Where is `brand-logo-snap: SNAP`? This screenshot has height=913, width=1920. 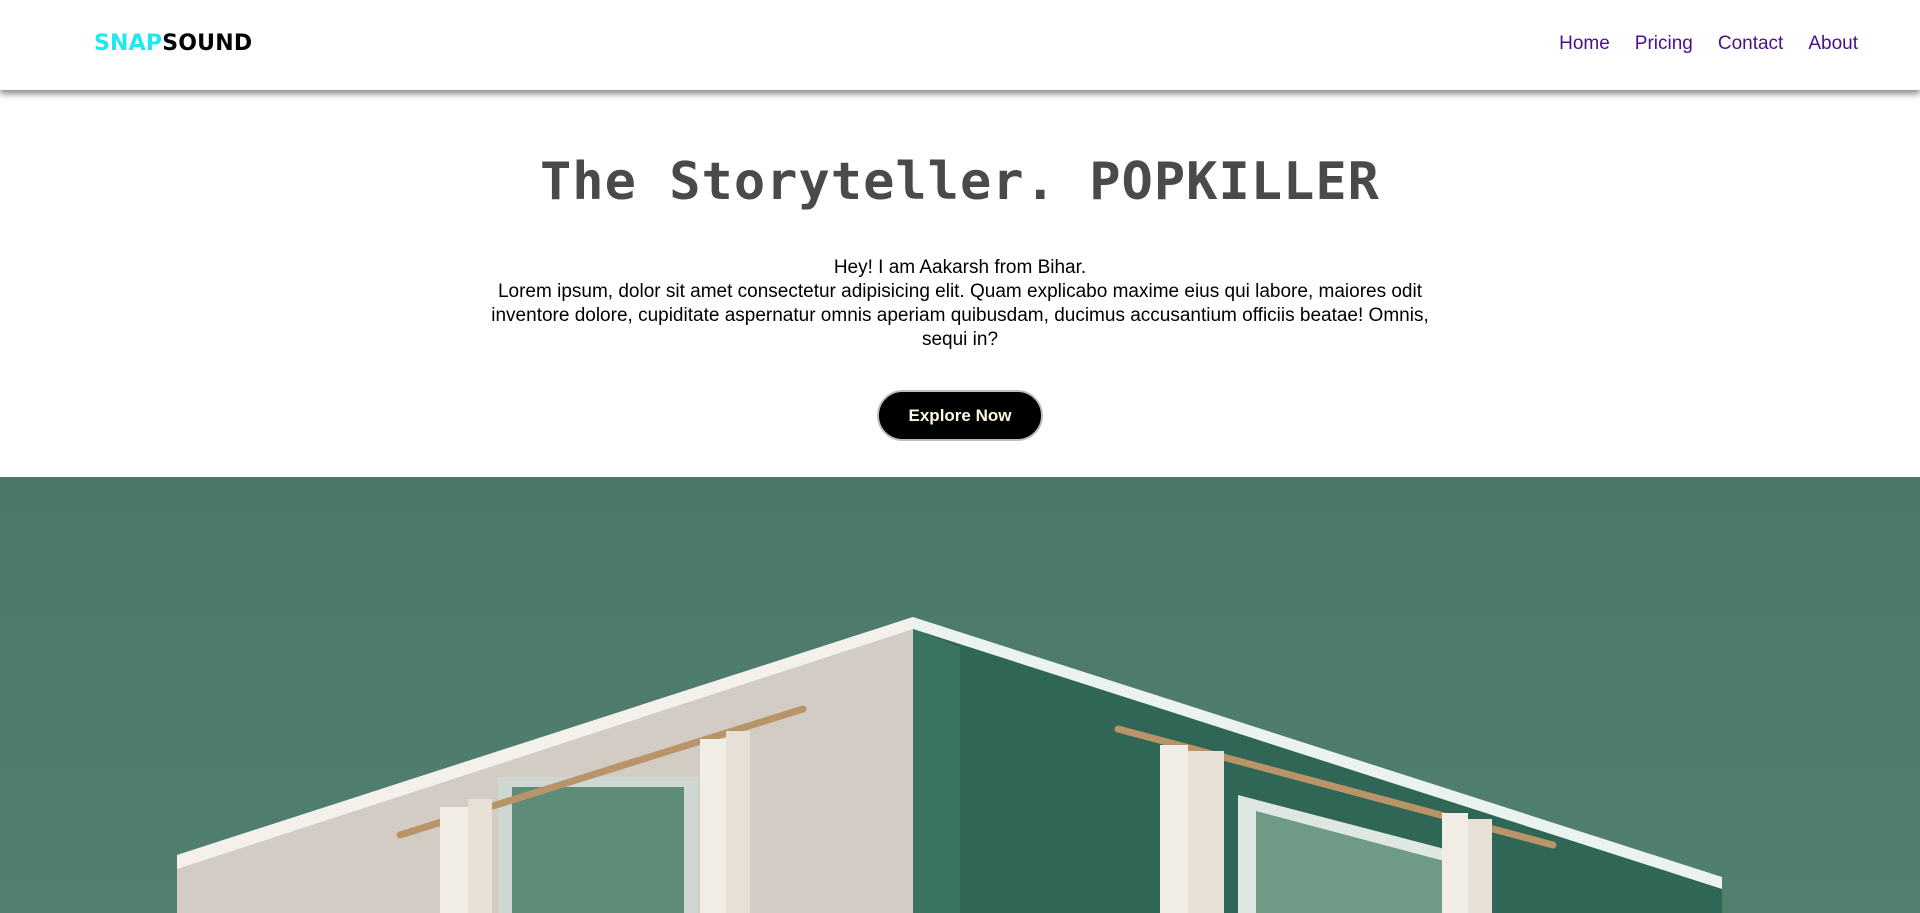
brand-logo-snap: SNAP is located at coordinates (128, 43).